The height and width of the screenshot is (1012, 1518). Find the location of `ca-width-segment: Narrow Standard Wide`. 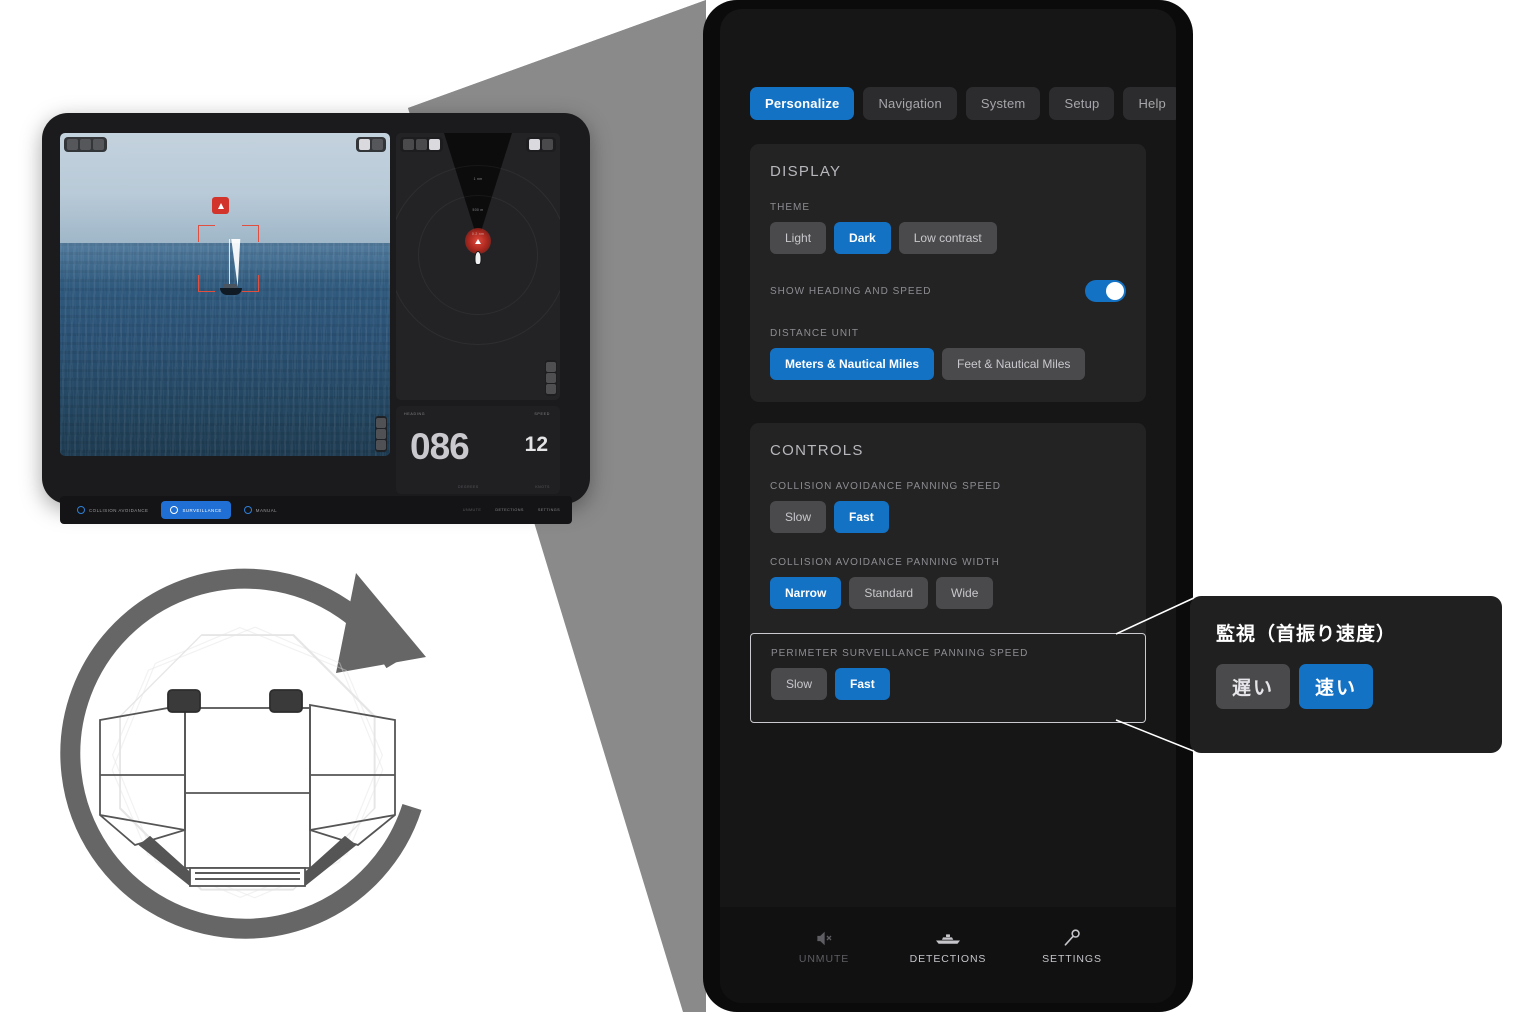

ca-width-segment: Narrow Standard Wide is located at coordinates (948, 593).